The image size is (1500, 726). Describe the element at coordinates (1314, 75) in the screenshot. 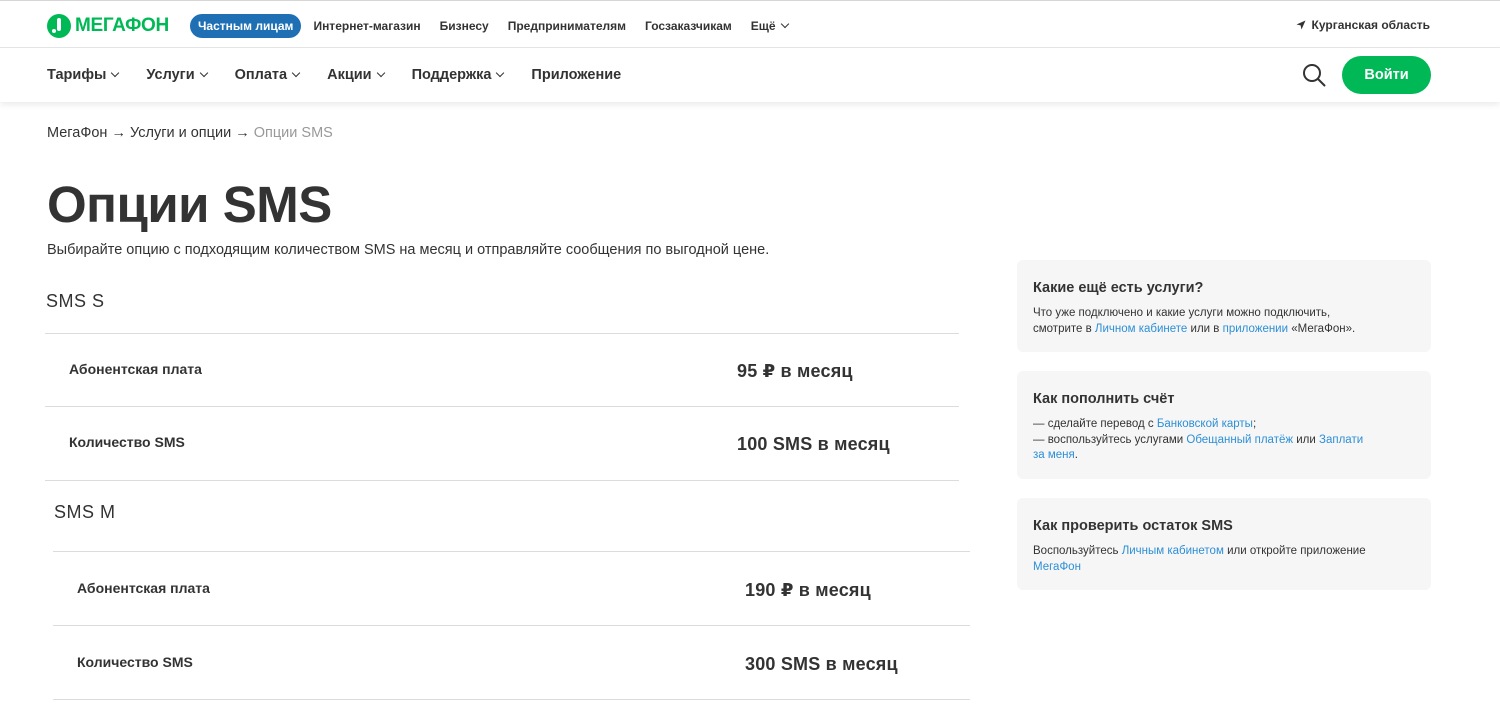

I see `search-icon` at that location.